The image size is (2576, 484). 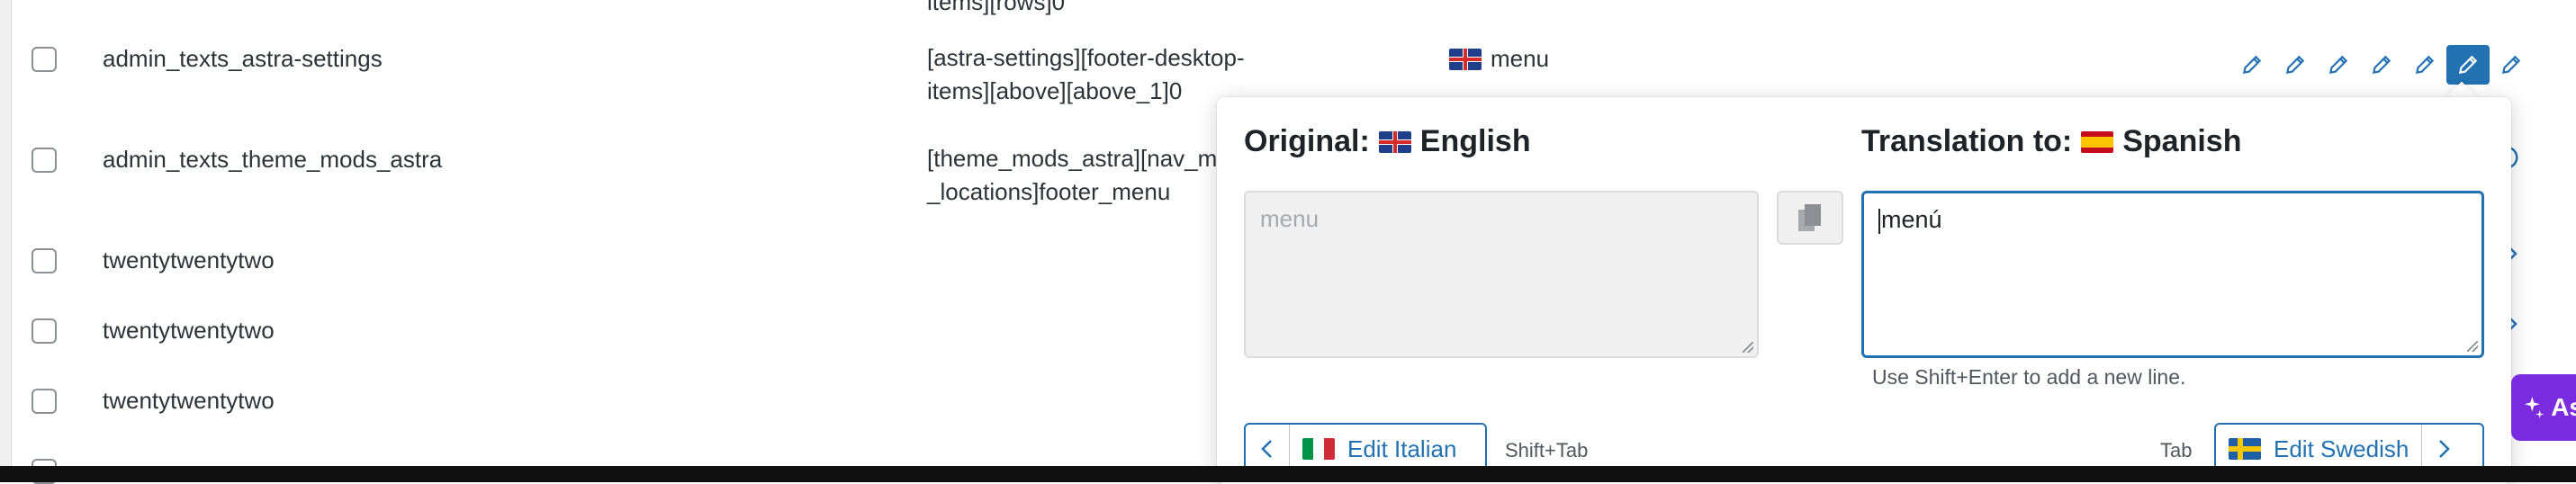 What do you see at coordinates (1911, 219) in the screenshot?
I see `translation-value: menú` at bounding box center [1911, 219].